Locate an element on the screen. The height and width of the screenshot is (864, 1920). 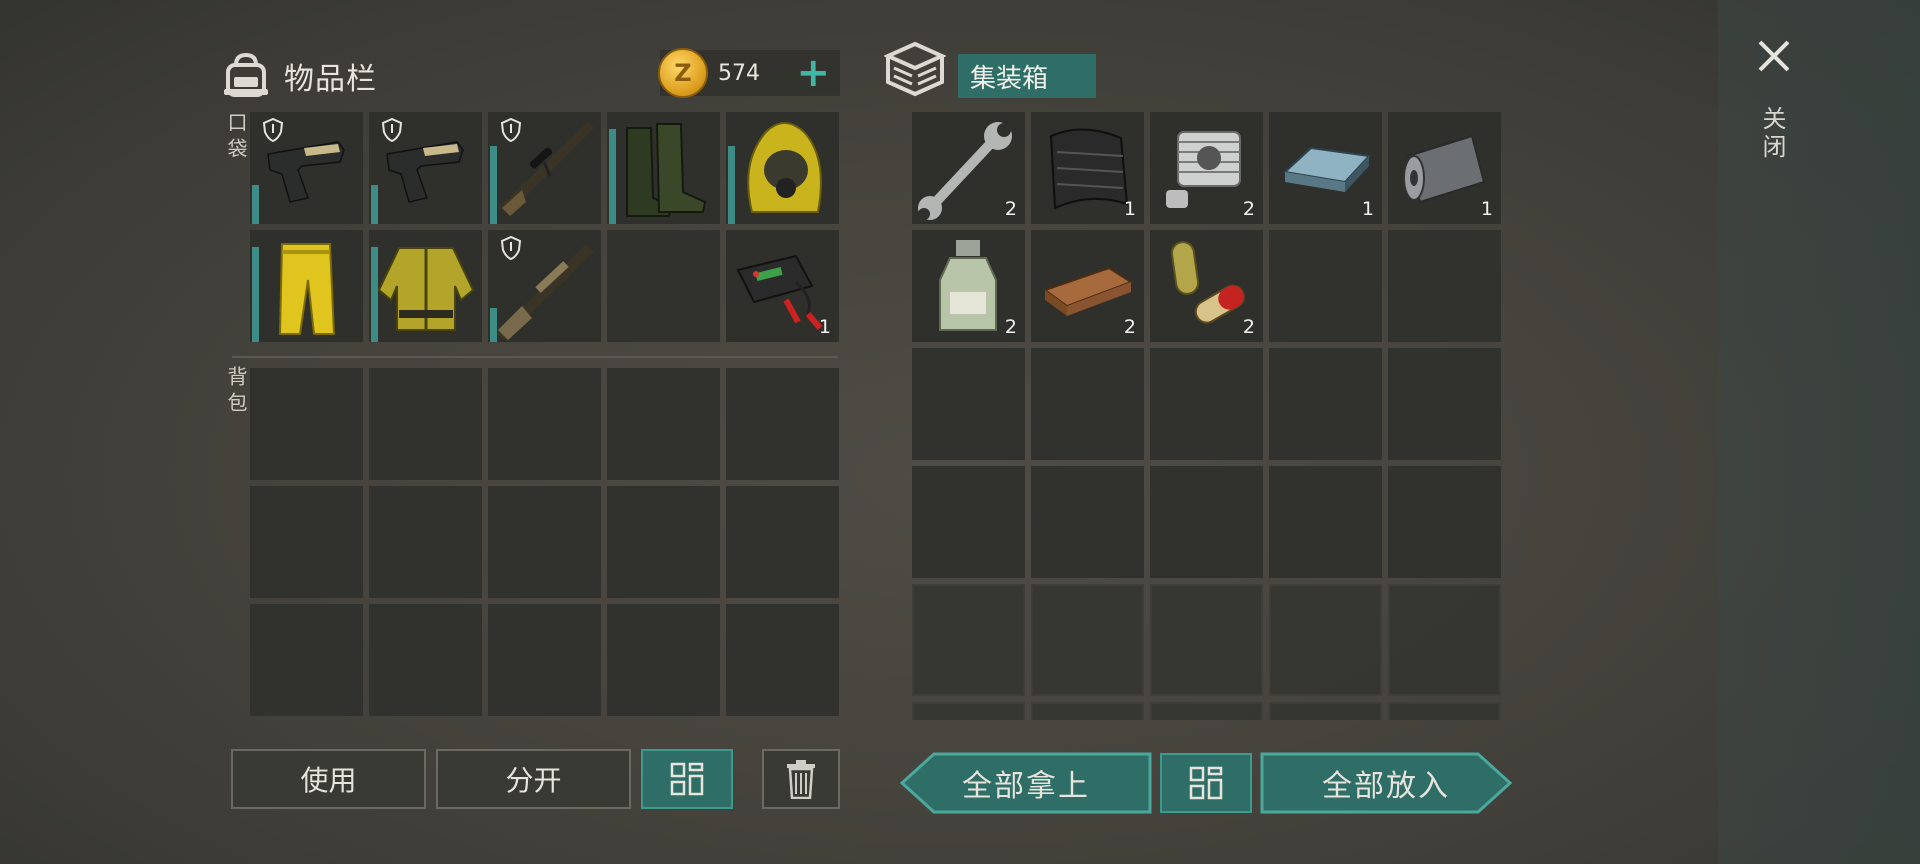
container-sort-button is located at coordinates (1206, 783).